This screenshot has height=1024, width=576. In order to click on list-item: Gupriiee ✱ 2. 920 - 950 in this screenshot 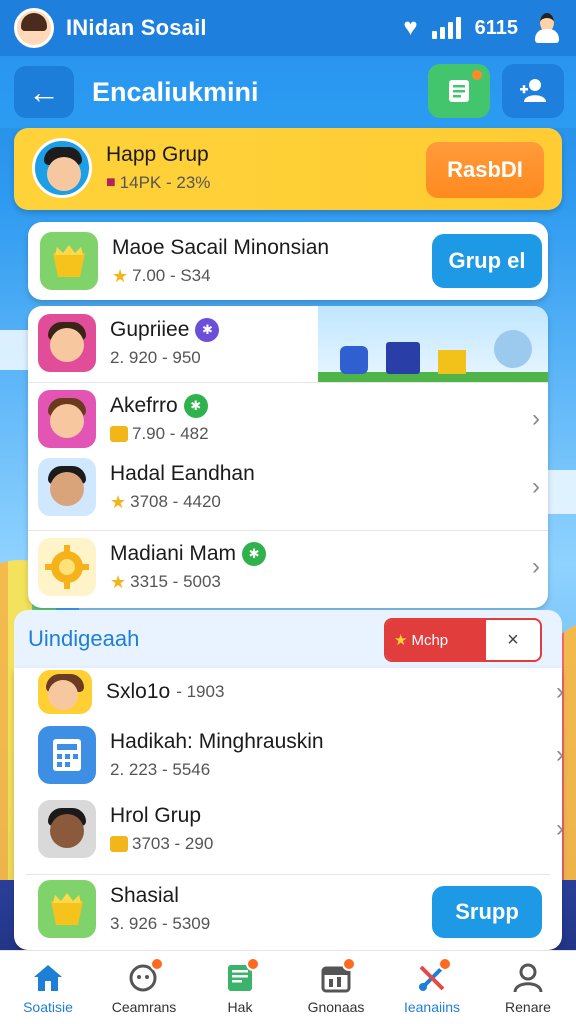, I will do `click(129, 343)`.